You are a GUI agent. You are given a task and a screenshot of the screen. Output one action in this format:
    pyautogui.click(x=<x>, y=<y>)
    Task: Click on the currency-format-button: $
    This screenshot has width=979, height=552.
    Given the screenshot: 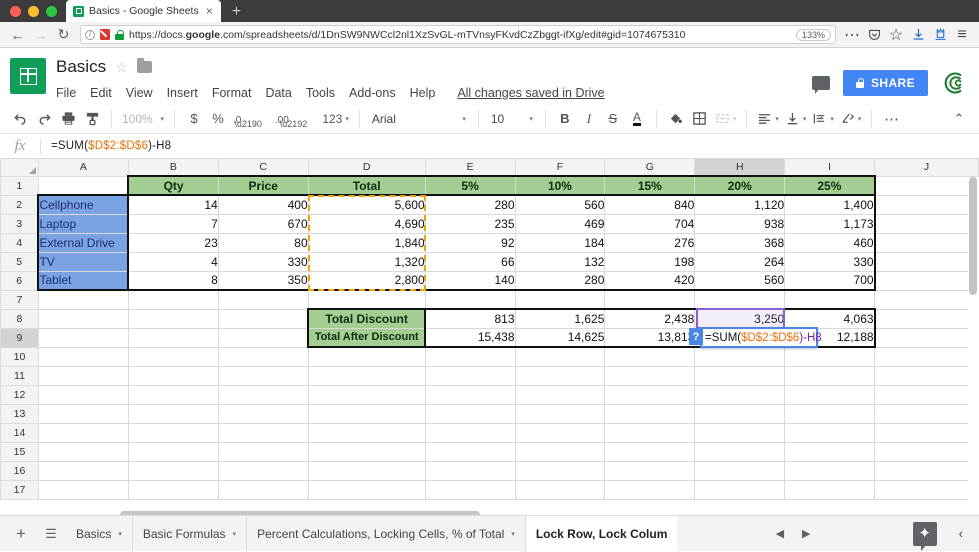 What is the action you would take?
    pyautogui.click(x=194, y=119)
    